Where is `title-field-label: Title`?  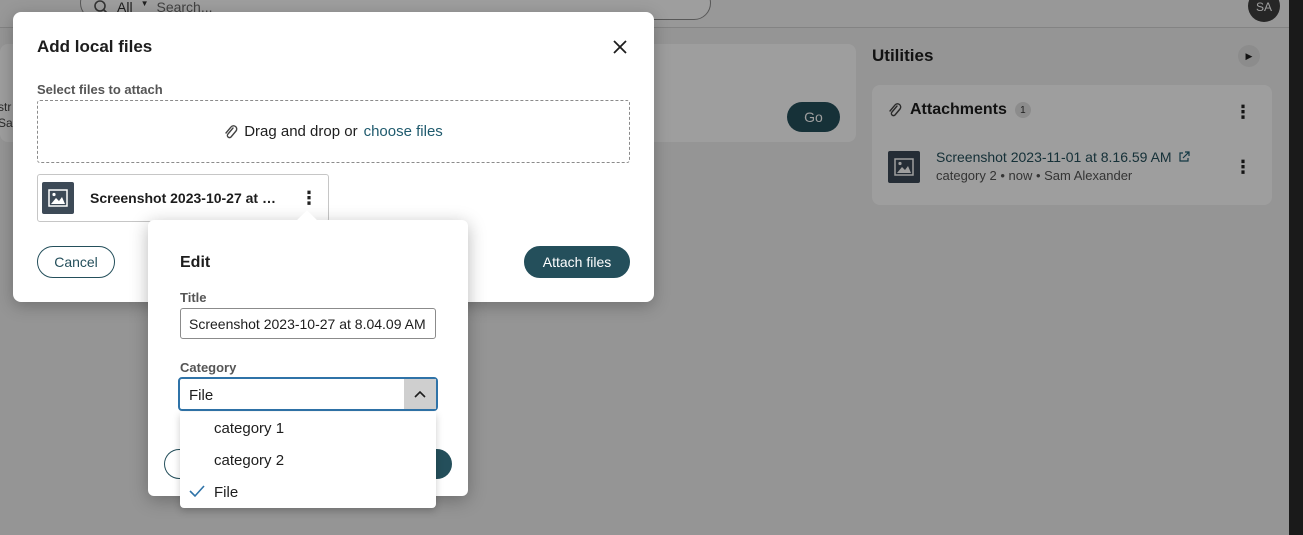 title-field-label: Title is located at coordinates (193, 297).